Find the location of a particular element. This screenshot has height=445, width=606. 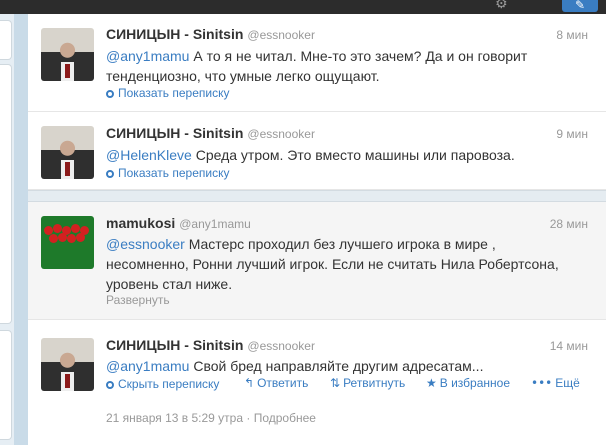

tweet-time: 9 мин is located at coordinates (572, 134).